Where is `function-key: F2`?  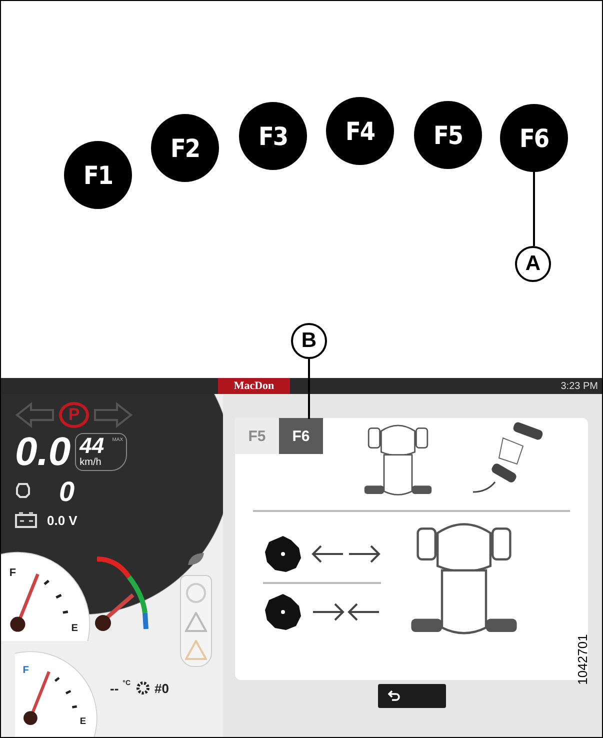 function-key: F2 is located at coordinates (185, 148).